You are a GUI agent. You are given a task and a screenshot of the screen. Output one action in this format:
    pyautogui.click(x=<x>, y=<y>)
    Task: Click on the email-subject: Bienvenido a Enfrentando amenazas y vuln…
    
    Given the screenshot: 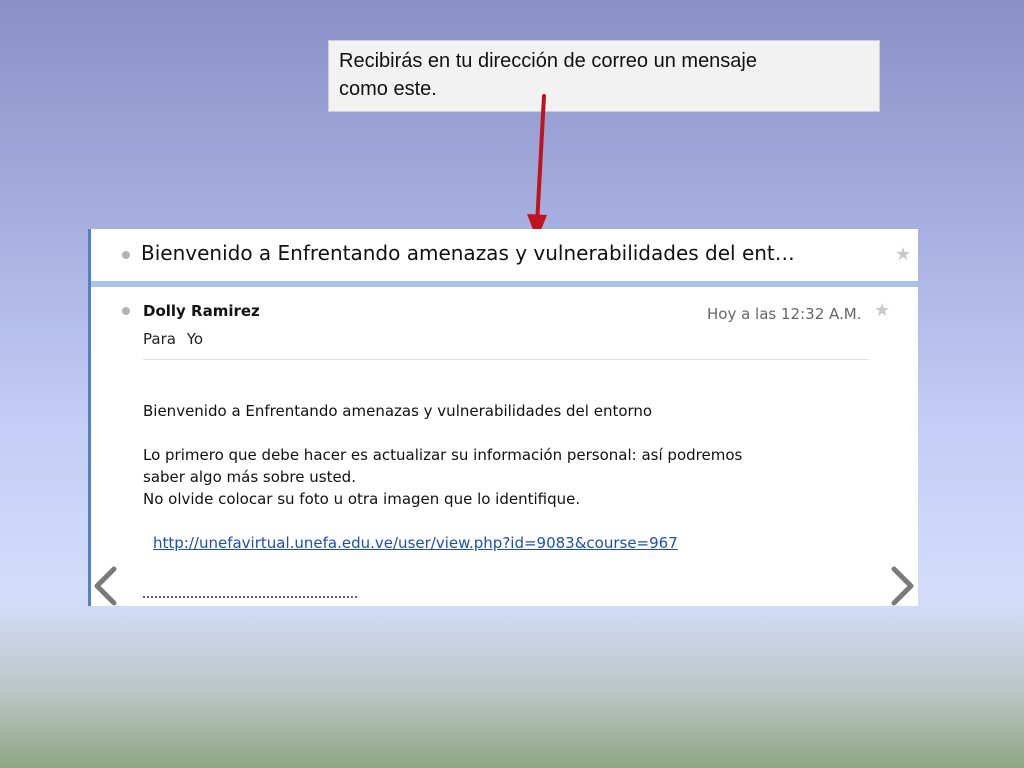 What is the action you would take?
    pyautogui.click(x=468, y=253)
    